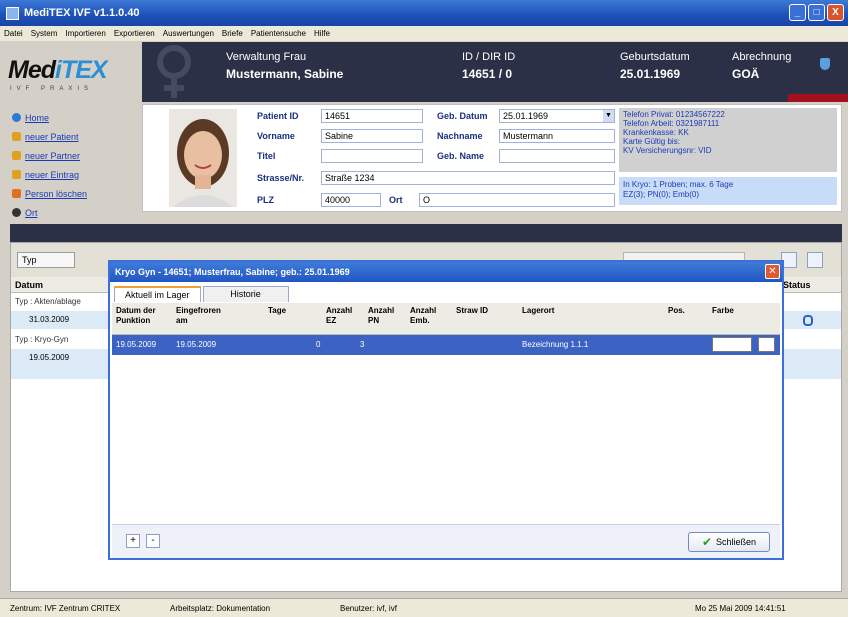 The width and height of the screenshot is (848, 617). Describe the element at coordinates (372, 156) in the screenshot. I see `titel-field` at that location.